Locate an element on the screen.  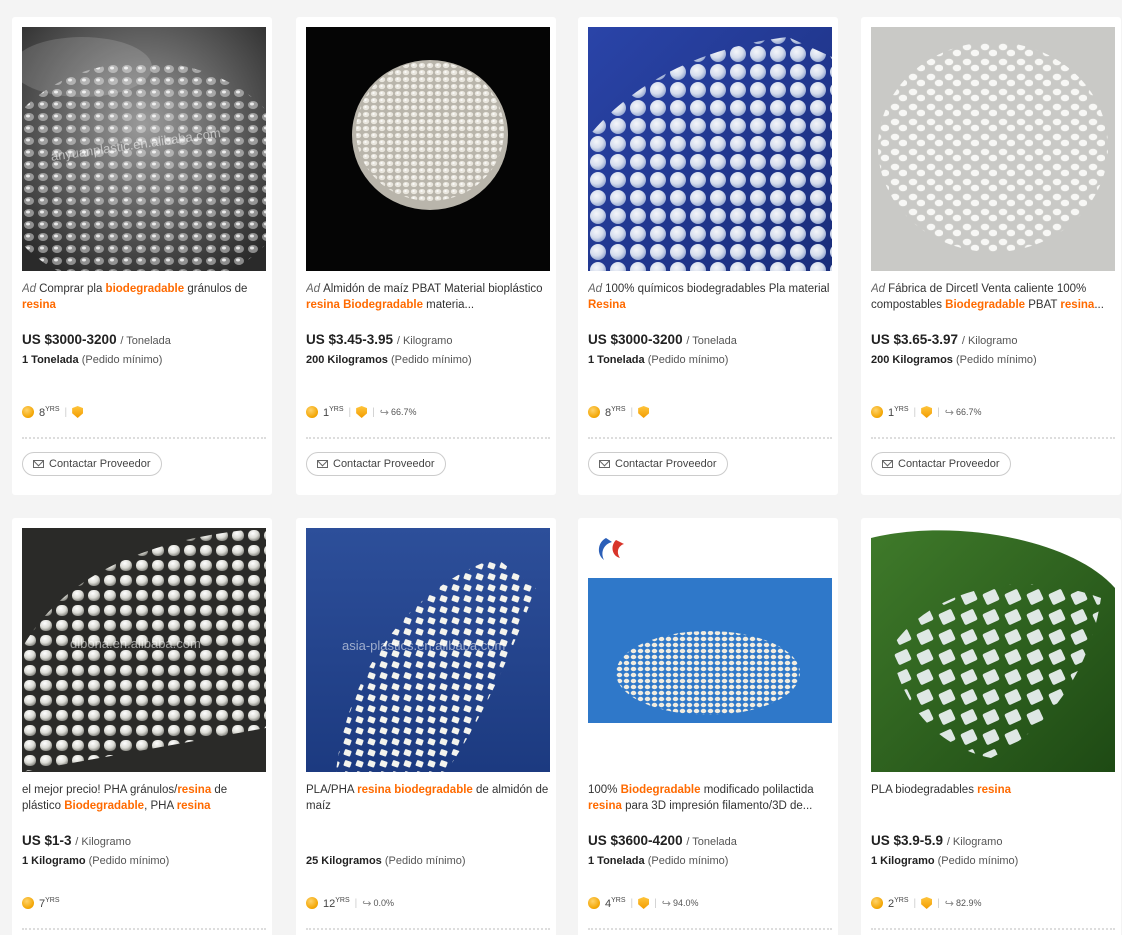
supplier-years: 1YRS is located at coordinates (333, 412).